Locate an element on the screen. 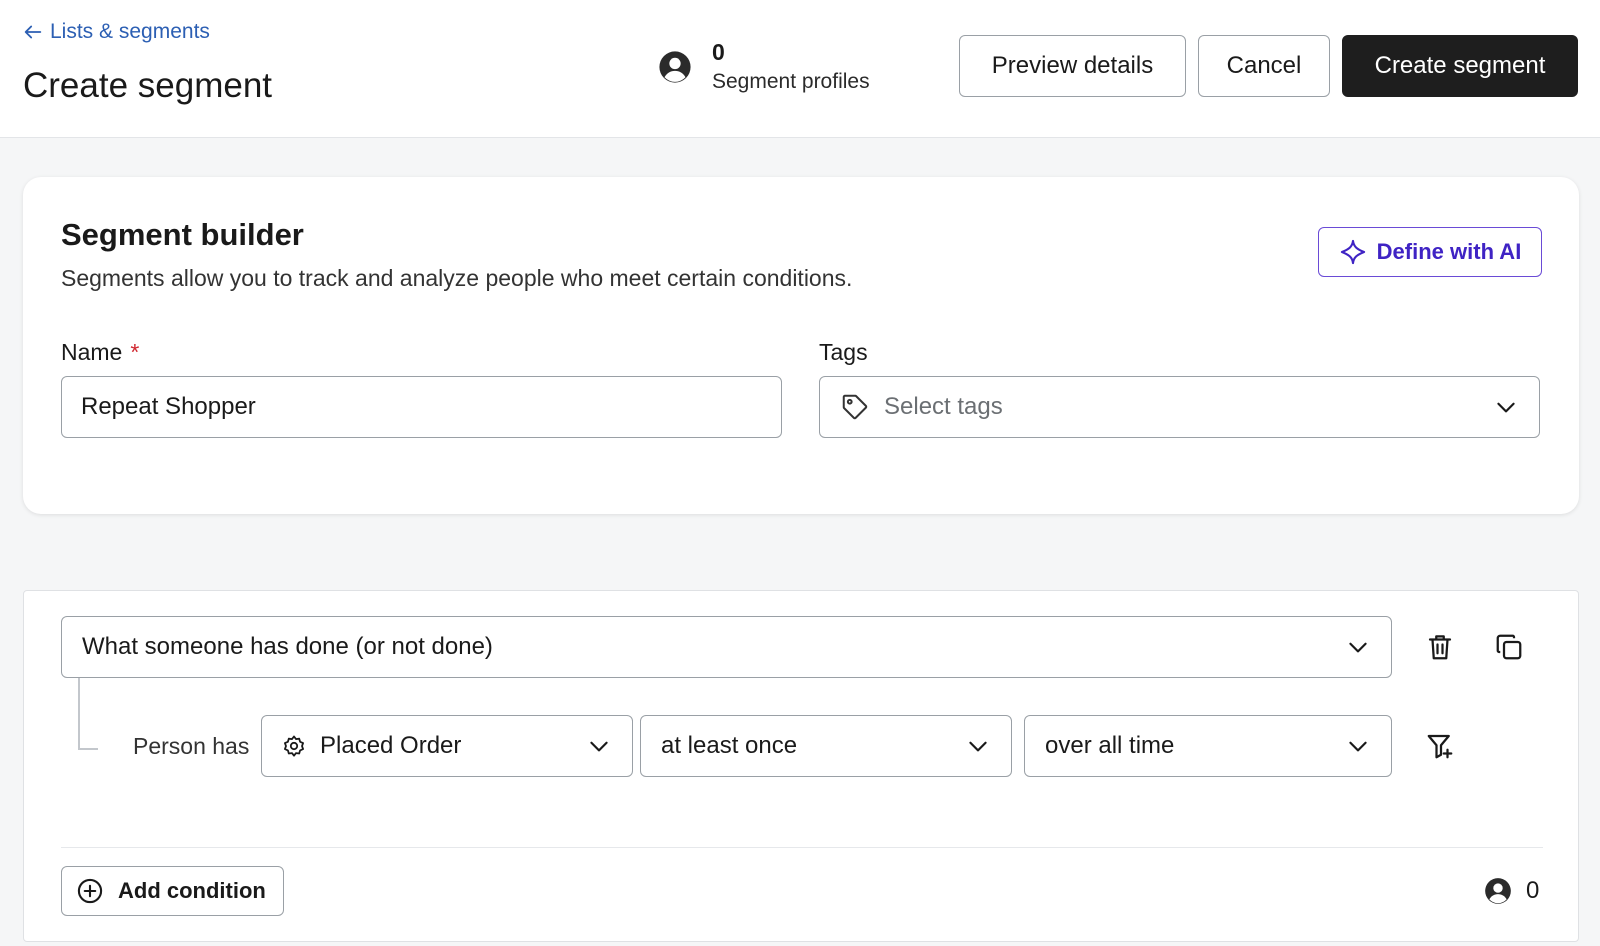 The width and height of the screenshot is (1600, 946). segment-profile-label: Segment profiles is located at coordinates (791, 81).